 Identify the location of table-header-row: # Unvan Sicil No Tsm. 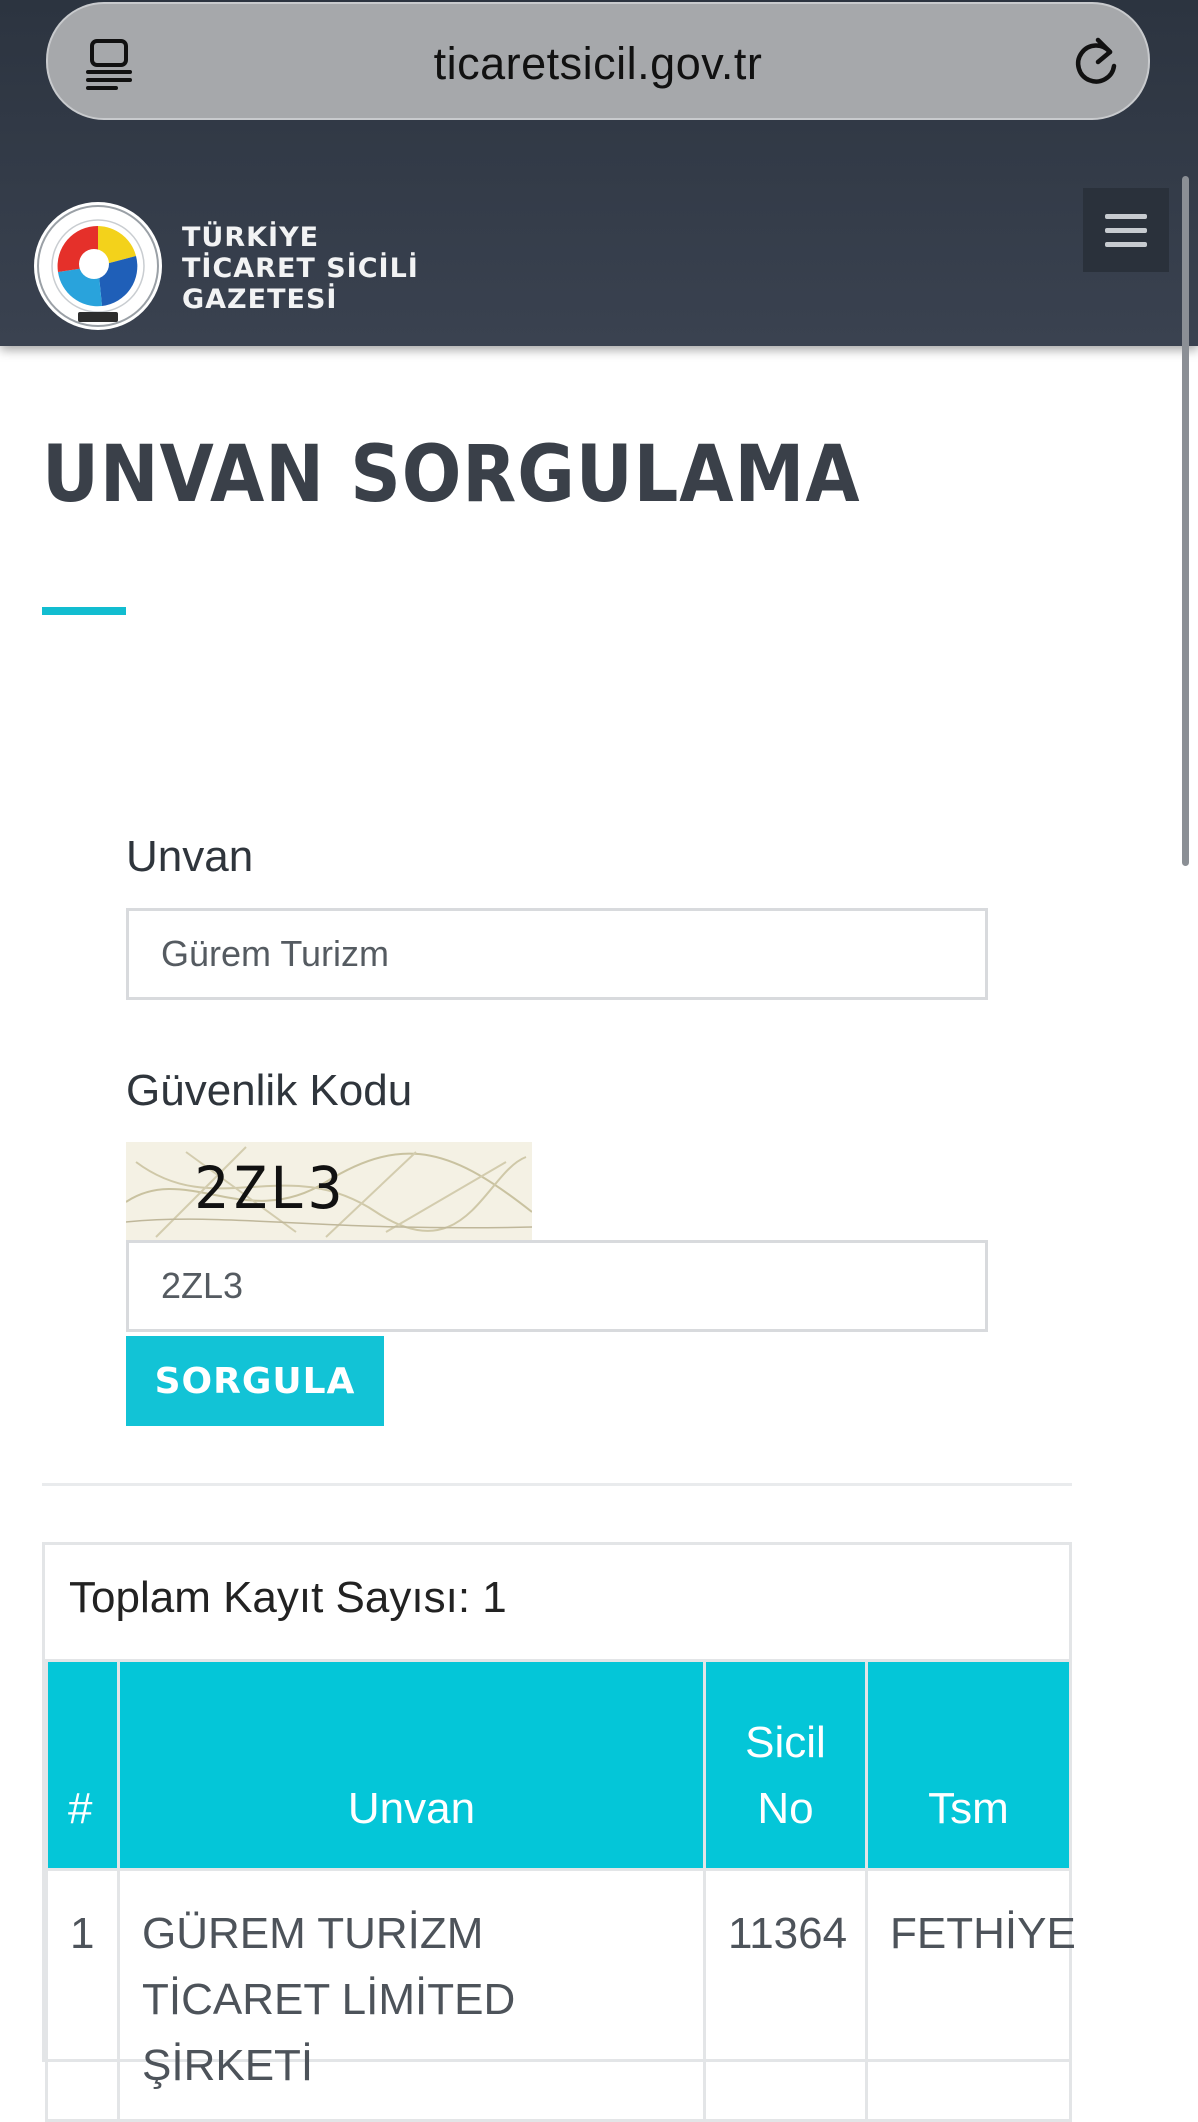
(558, 1765).